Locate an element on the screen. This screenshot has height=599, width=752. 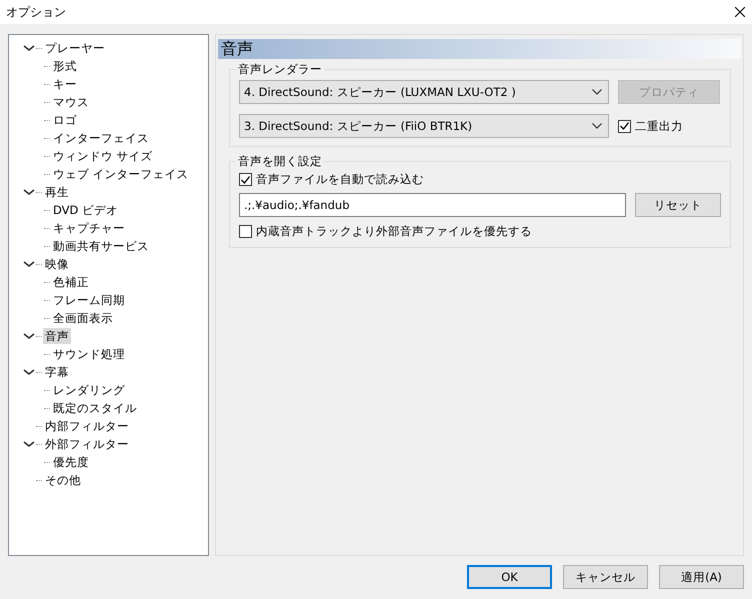
page-heading: 音声 is located at coordinates (479, 49).